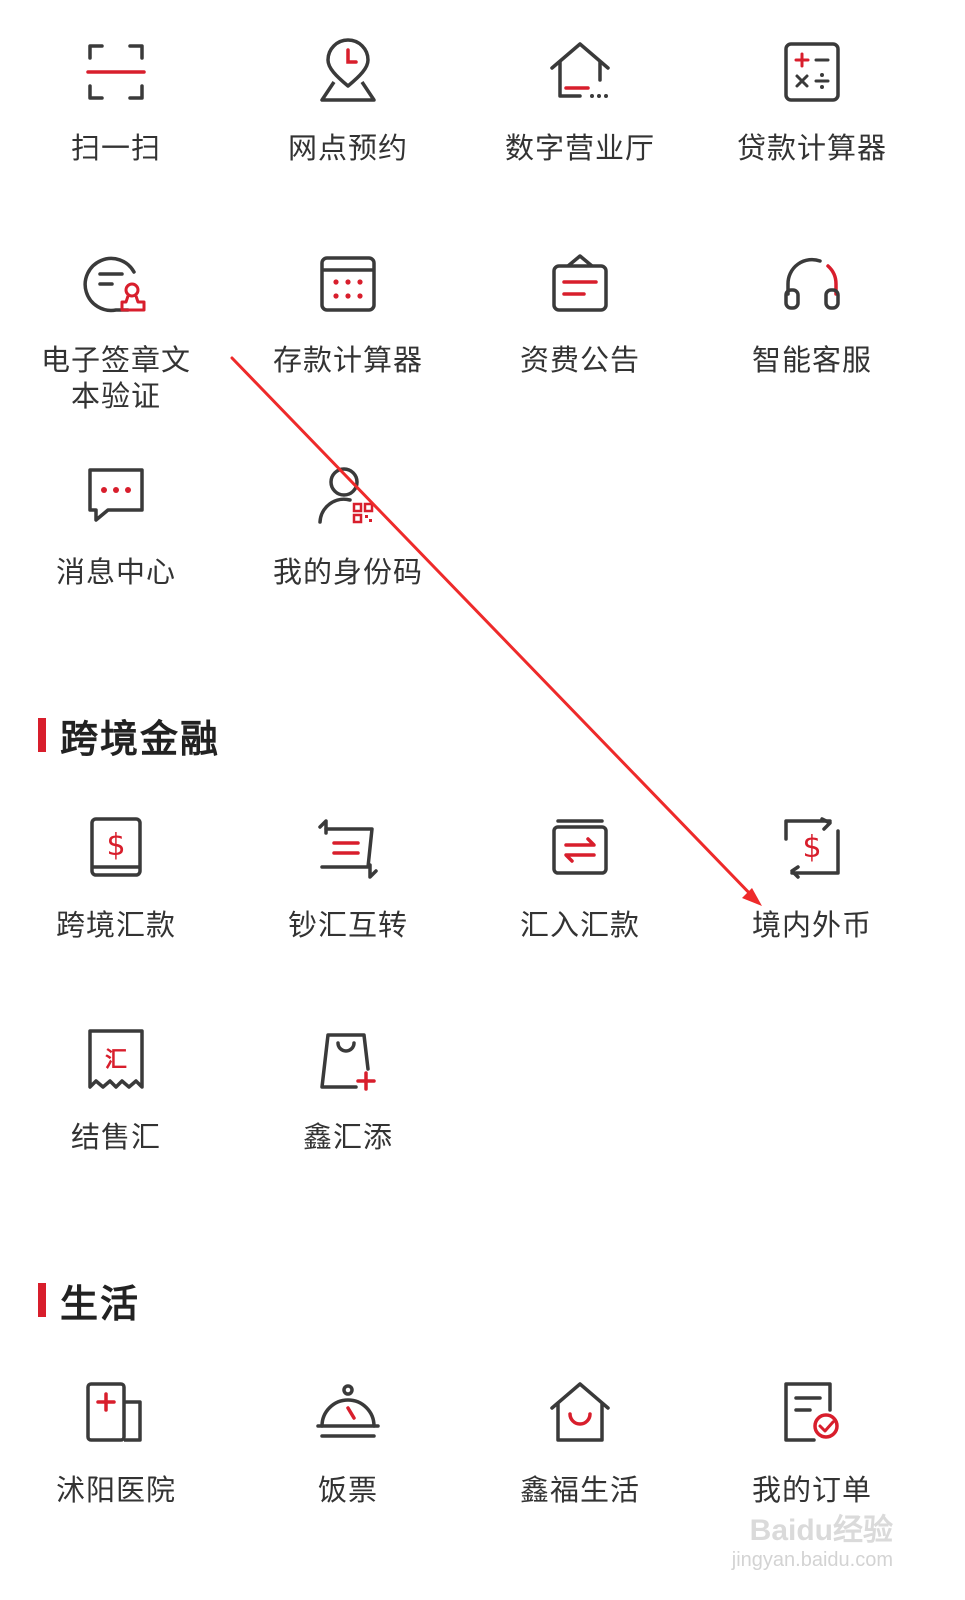 This screenshot has height=1600, width=965. Describe the element at coordinates (116, 526) in the screenshot. I see `tile-message-center: 消息中心` at that location.